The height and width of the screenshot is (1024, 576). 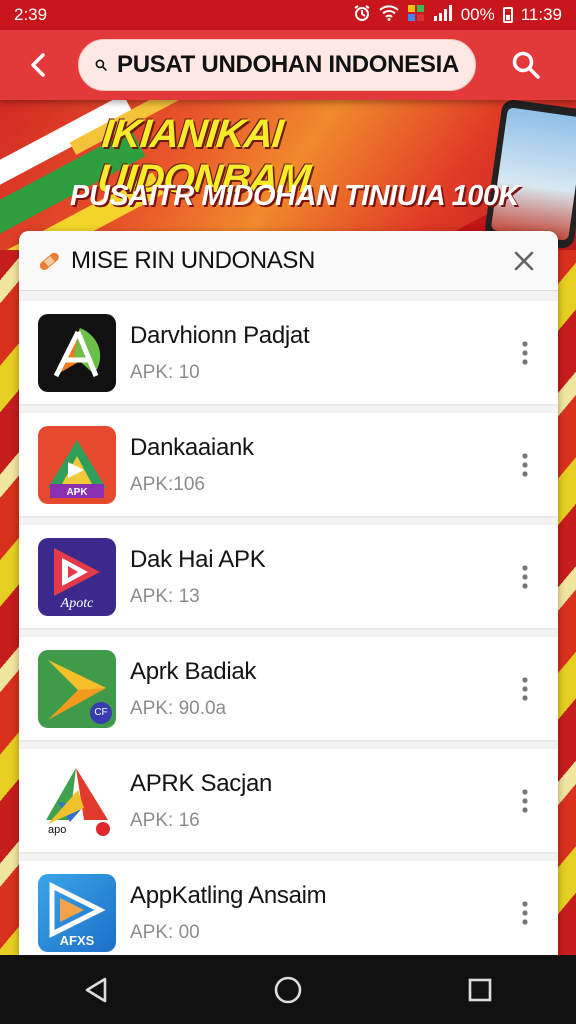 What do you see at coordinates (193, 671) in the screenshot?
I see `app-name: Aprk Badiak` at bounding box center [193, 671].